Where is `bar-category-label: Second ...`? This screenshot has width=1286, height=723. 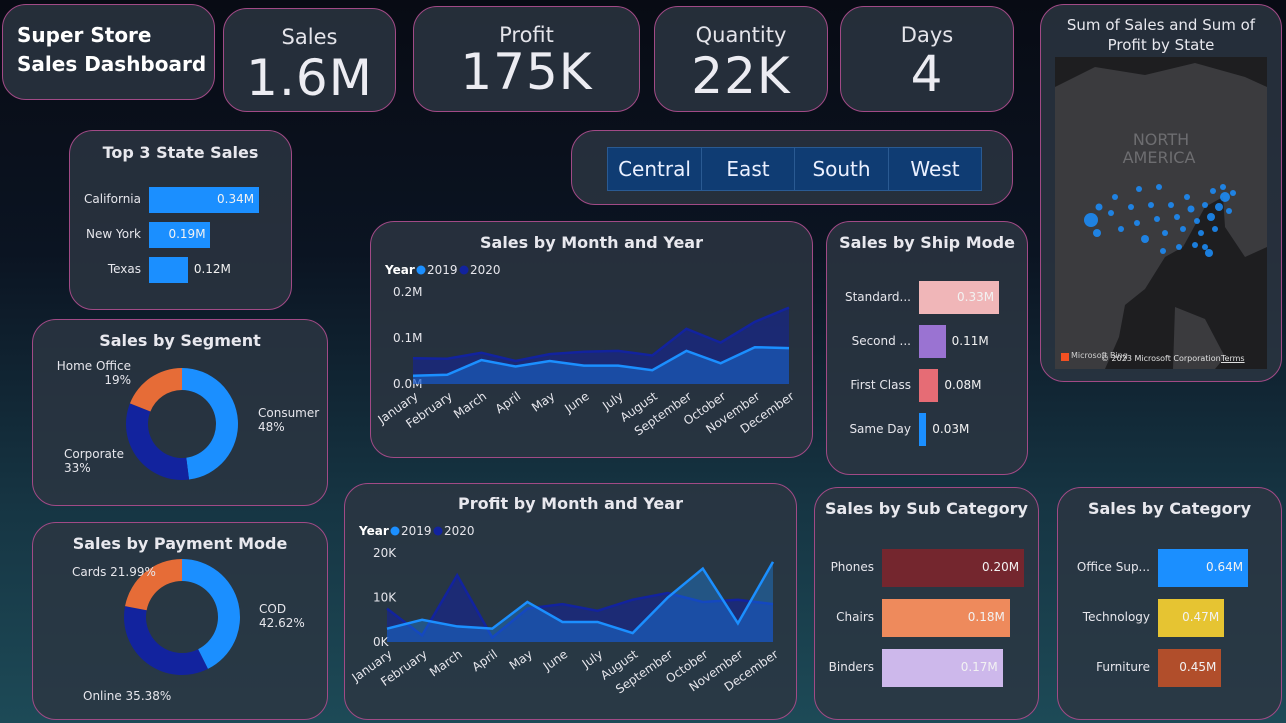
bar-category-label: Second ... is located at coordinates (881, 340).